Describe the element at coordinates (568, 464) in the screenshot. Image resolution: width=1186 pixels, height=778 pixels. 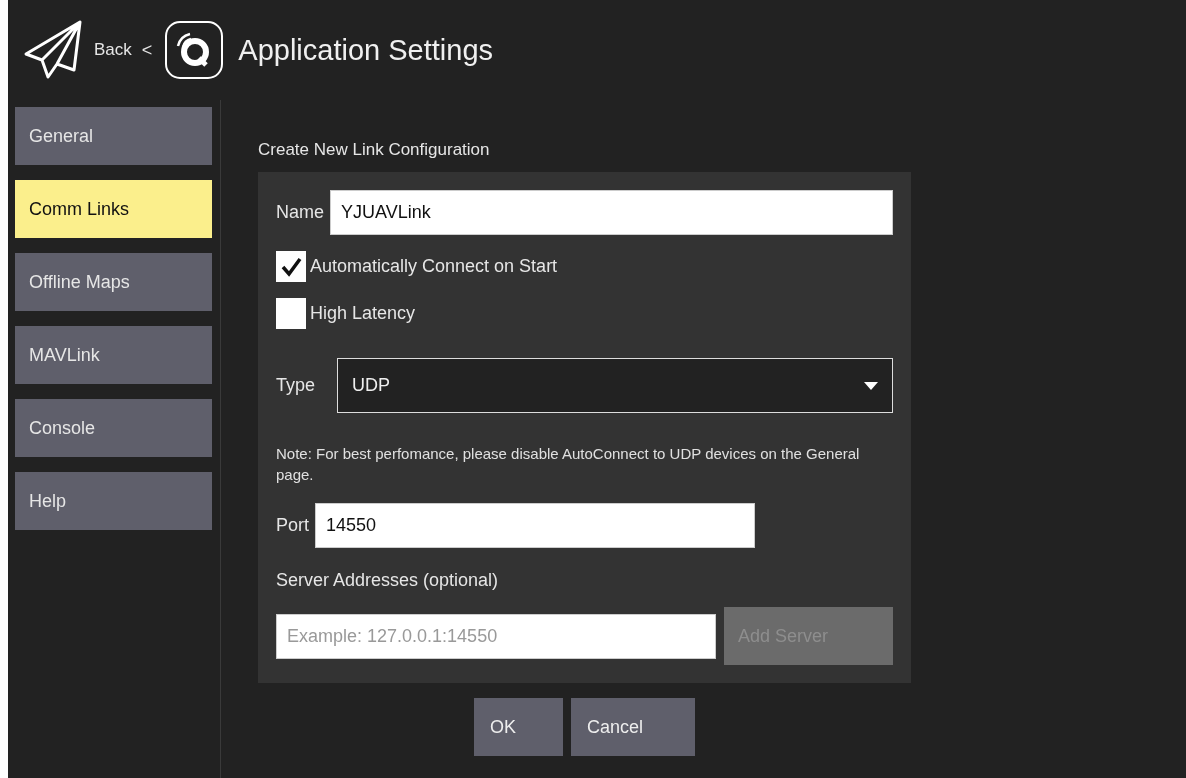
I see `note-text: Note: For best perfomance, please disable AutoConnect to UDP devices on the General page.` at that location.